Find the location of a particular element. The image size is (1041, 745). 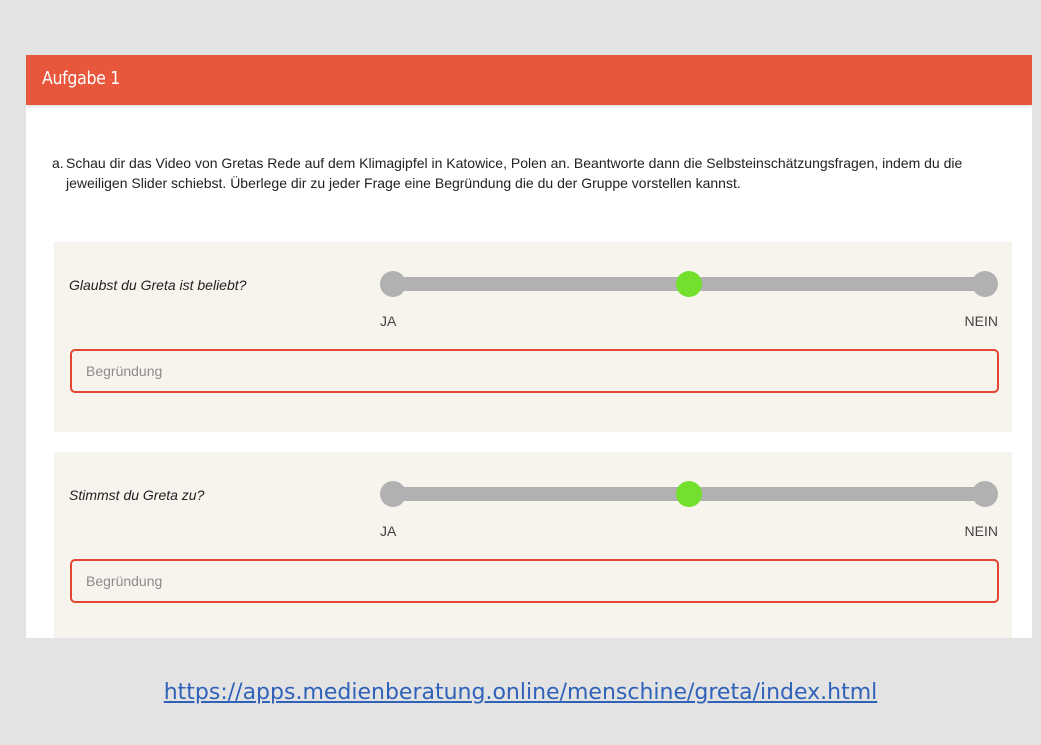

question-label-1: Glaubst du Greta ist beliebt? is located at coordinates (158, 285).